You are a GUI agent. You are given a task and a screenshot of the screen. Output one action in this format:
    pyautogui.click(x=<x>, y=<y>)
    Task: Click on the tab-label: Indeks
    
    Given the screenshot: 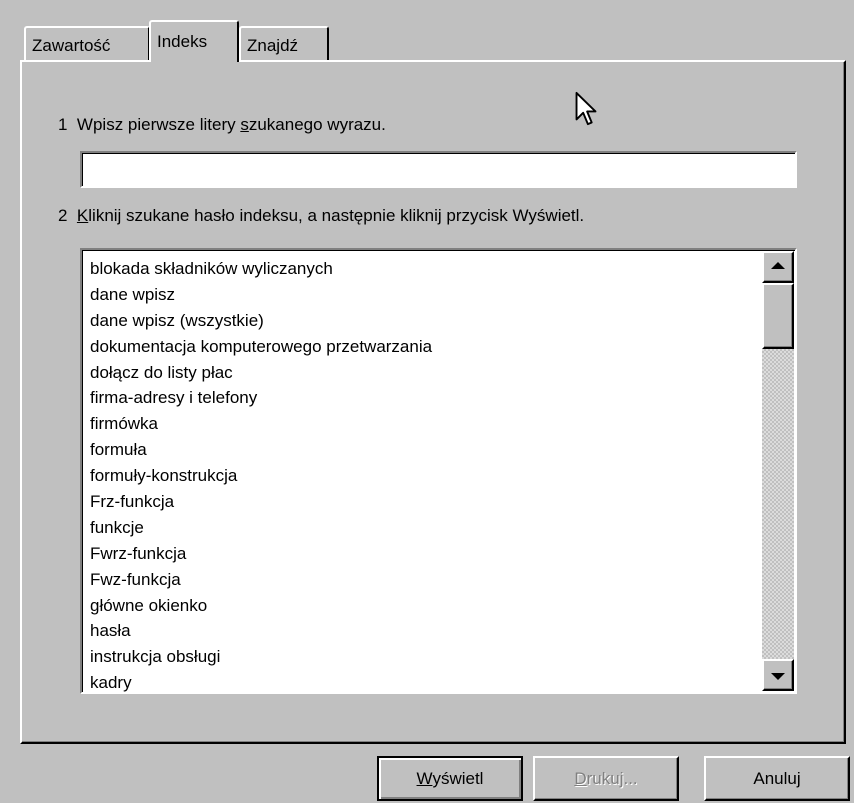 What is the action you would take?
    pyautogui.click(x=182, y=41)
    